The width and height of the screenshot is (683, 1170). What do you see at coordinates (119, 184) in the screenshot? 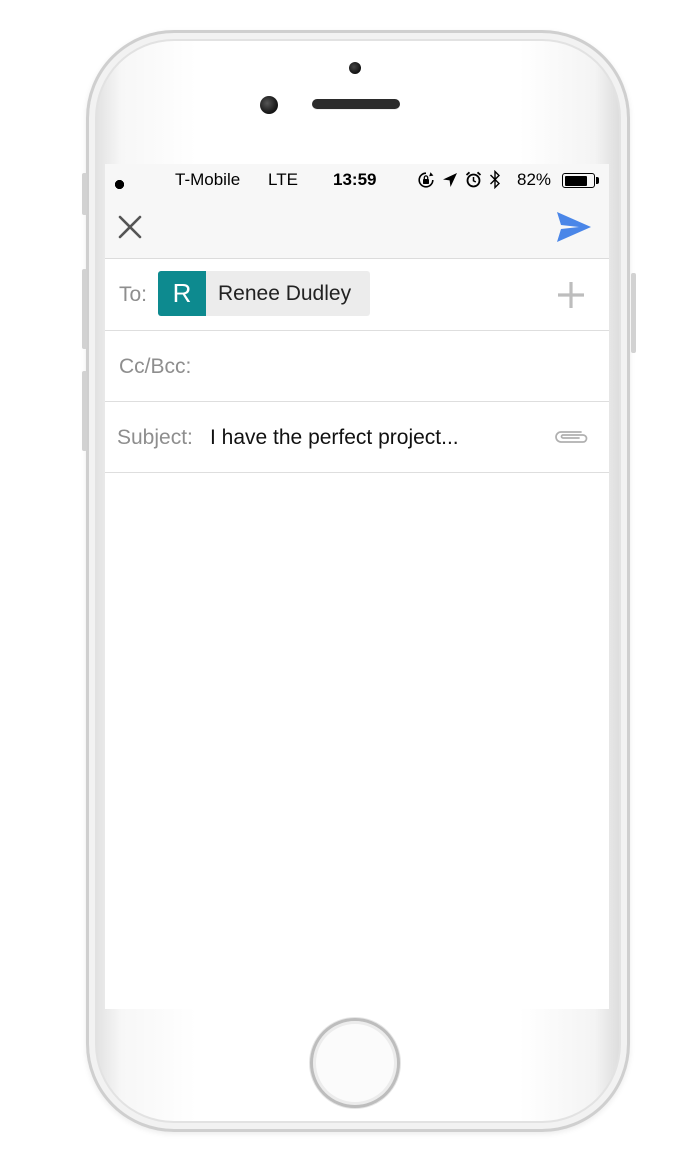
I see `signal-dot` at bounding box center [119, 184].